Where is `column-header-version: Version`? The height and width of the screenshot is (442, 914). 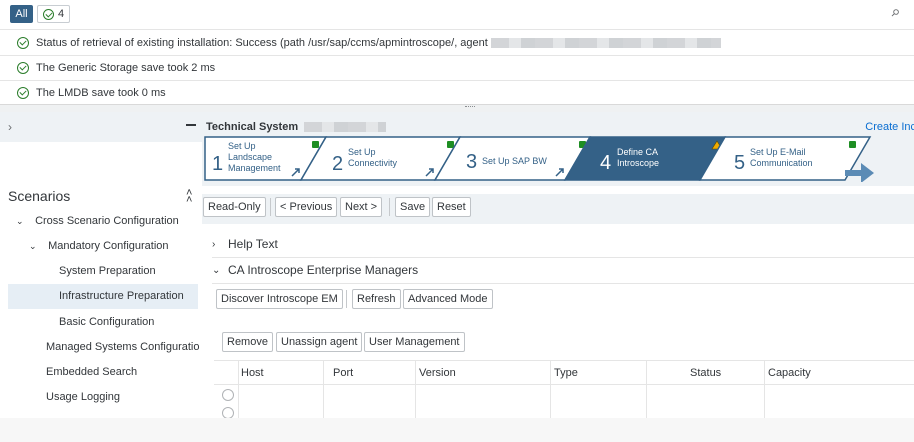
column-header-version: Version is located at coordinates (437, 373).